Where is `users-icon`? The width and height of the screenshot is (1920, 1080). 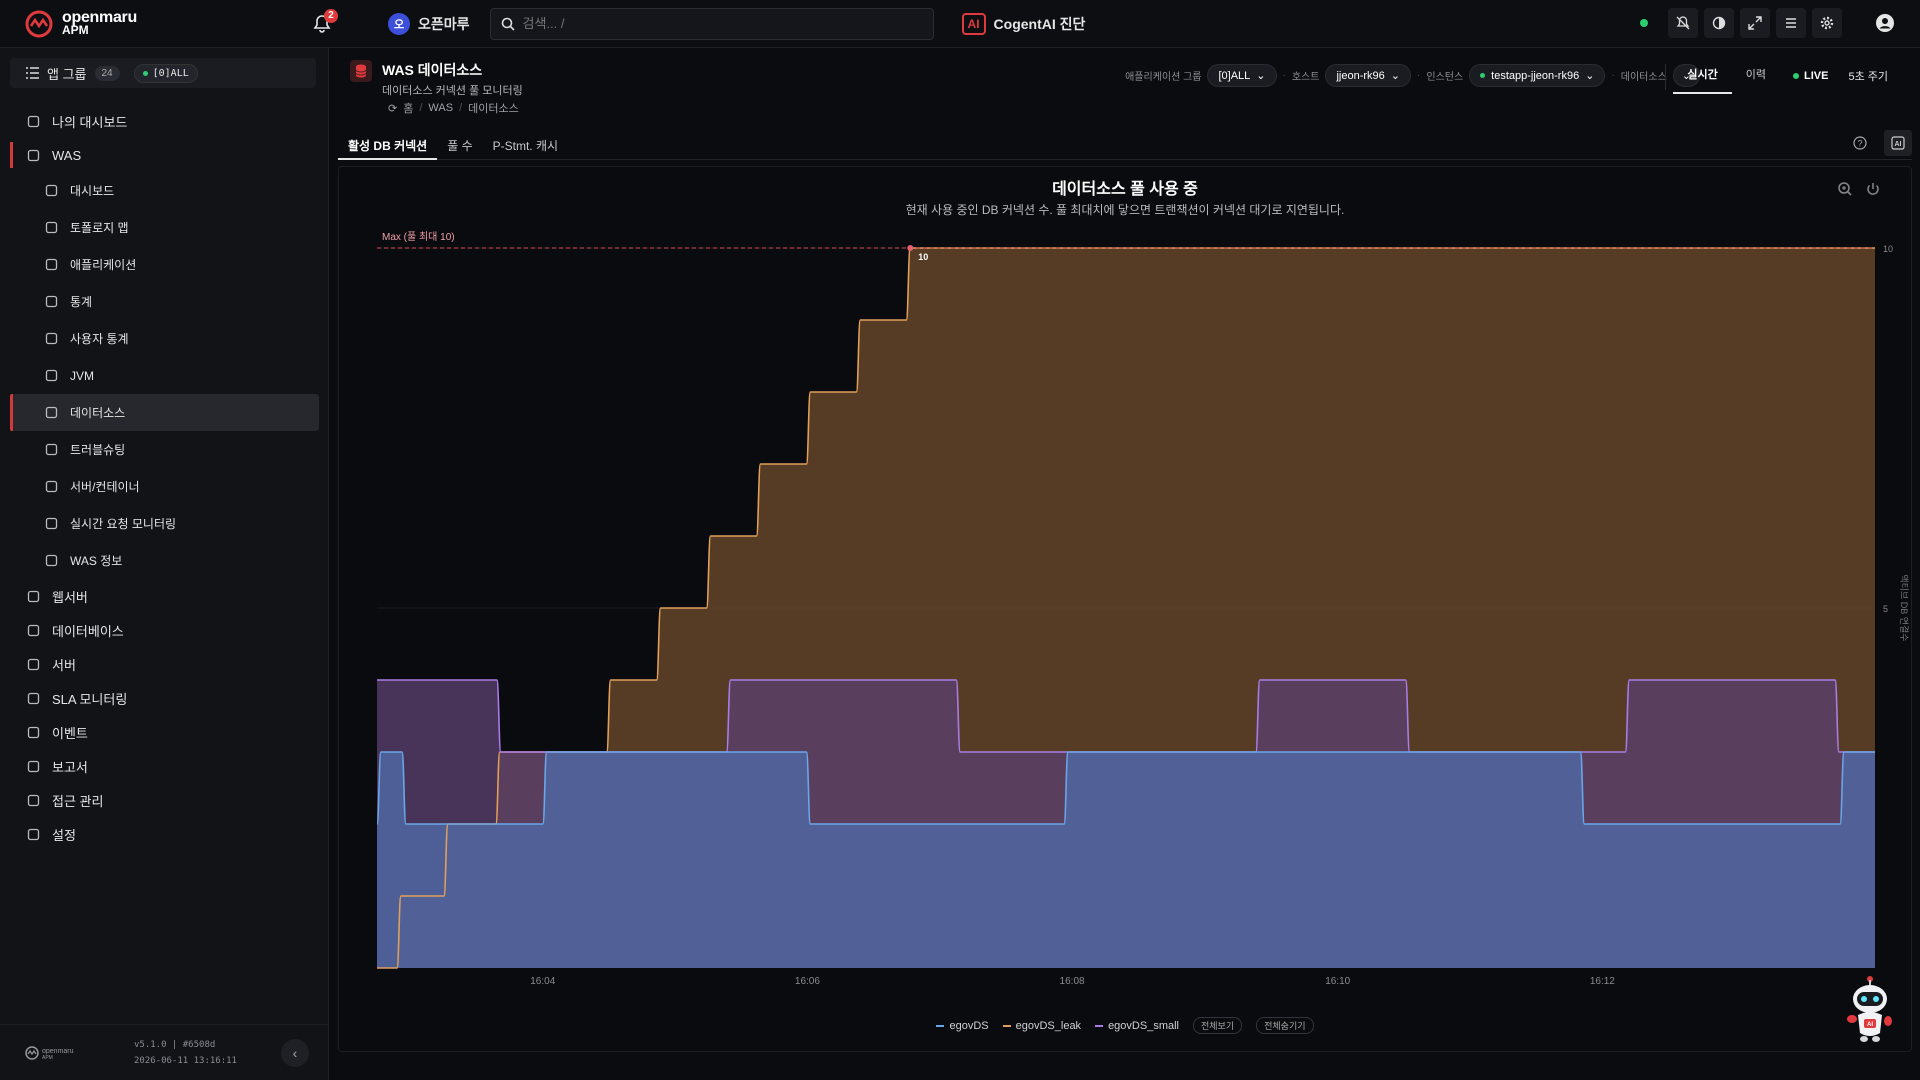 users-icon is located at coordinates (51, 339).